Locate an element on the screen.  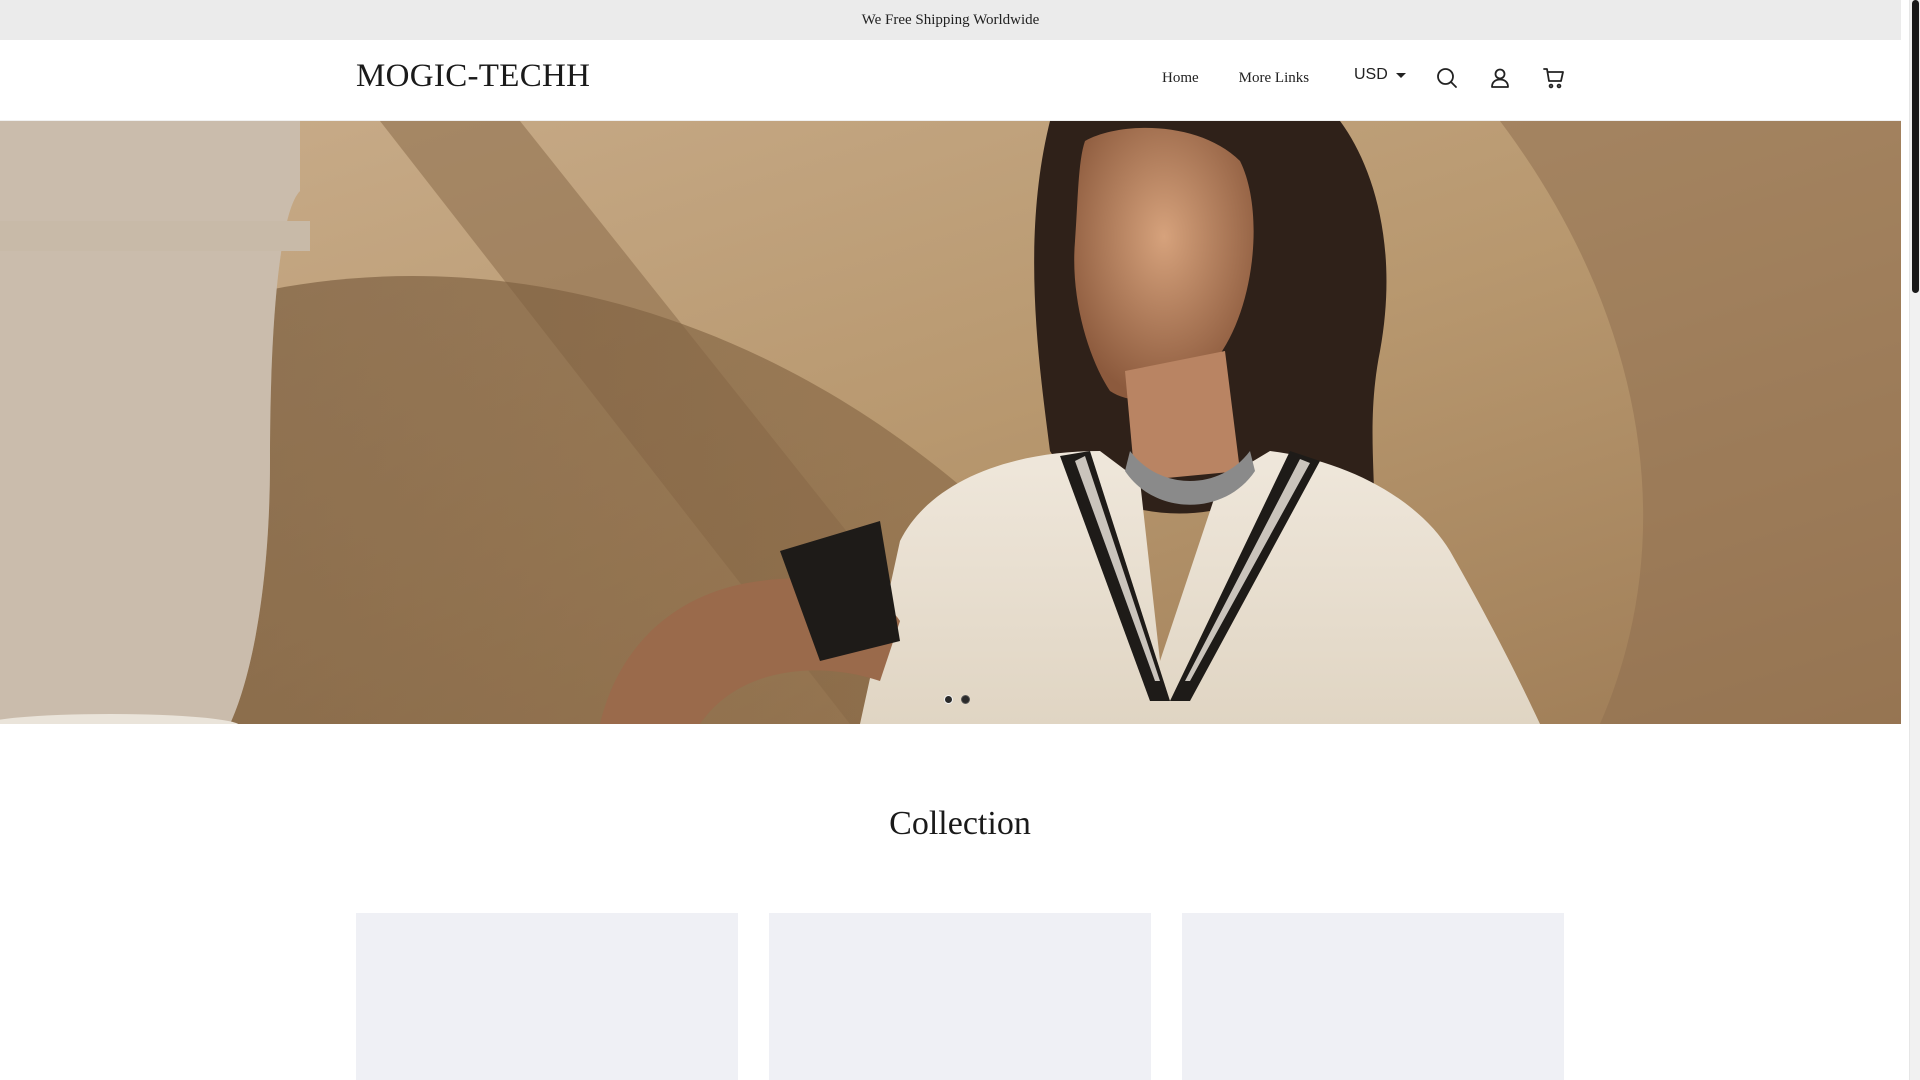
cart-icon is located at coordinates (1554, 78).